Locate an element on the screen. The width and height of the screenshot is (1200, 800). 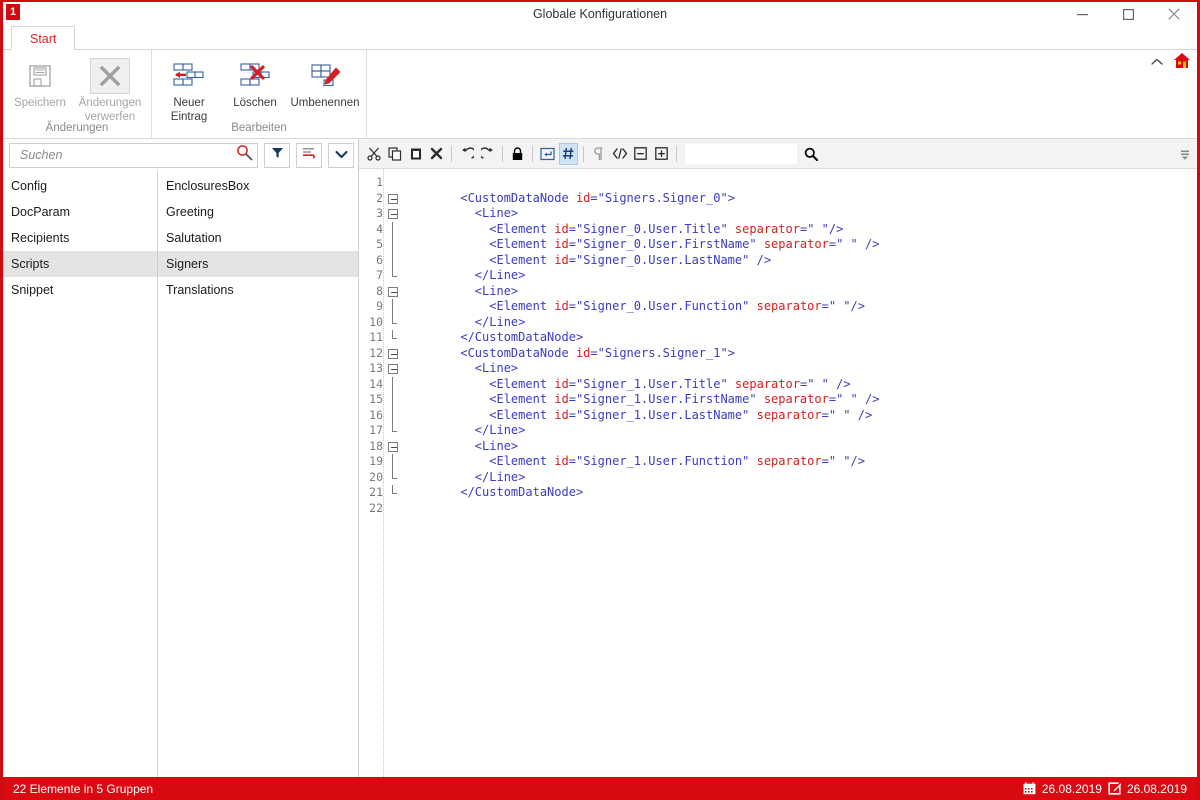
line-numbers-button is located at coordinates (568, 153).